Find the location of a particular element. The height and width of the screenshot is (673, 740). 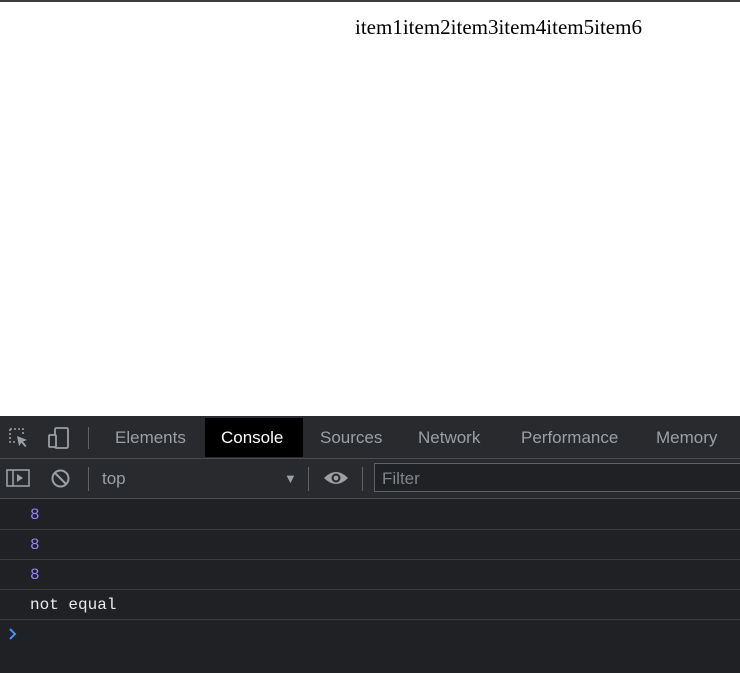

tab-sources: Sources is located at coordinates (351, 437).